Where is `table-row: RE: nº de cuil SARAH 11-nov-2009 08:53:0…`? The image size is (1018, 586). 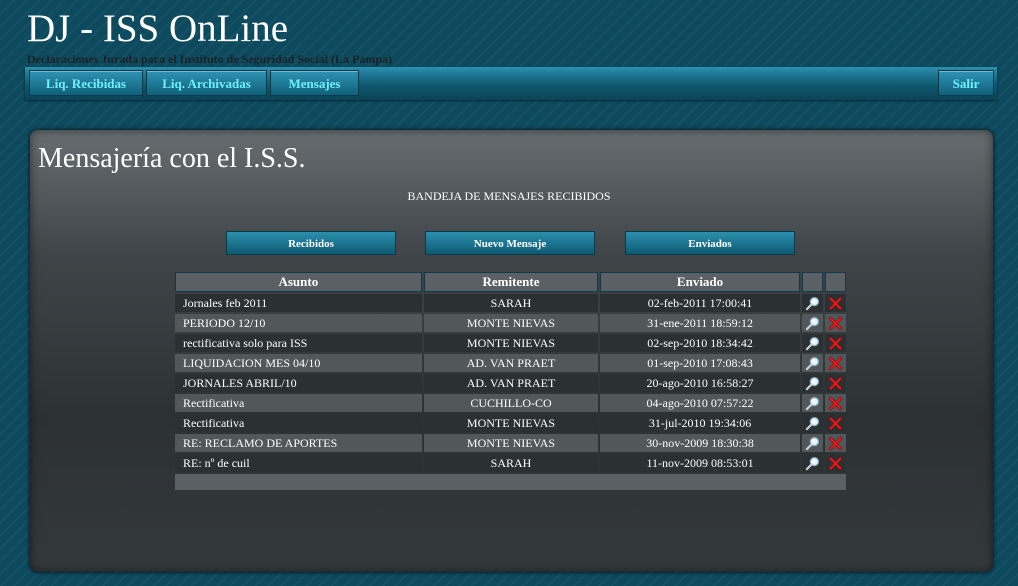
table-row: RE: nº de cuil SARAH 11-nov-2009 08:53:0… is located at coordinates (510, 463).